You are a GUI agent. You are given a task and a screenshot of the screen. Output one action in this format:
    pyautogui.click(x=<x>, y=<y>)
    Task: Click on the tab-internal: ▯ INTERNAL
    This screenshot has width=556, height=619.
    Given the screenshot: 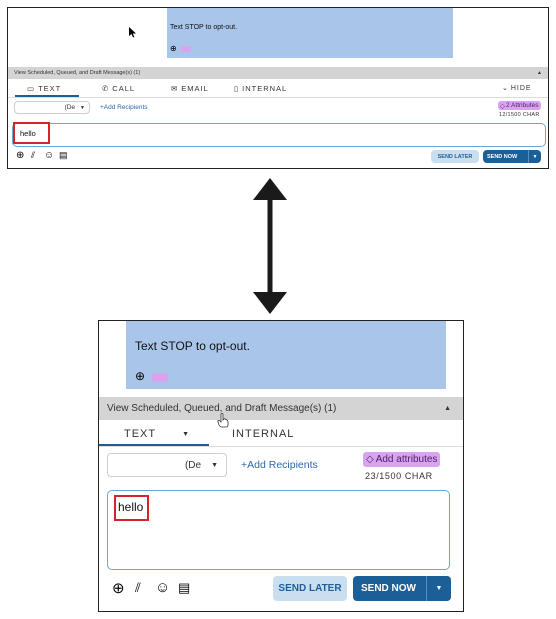 What is the action you would take?
    pyautogui.click(x=260, y=88)
    